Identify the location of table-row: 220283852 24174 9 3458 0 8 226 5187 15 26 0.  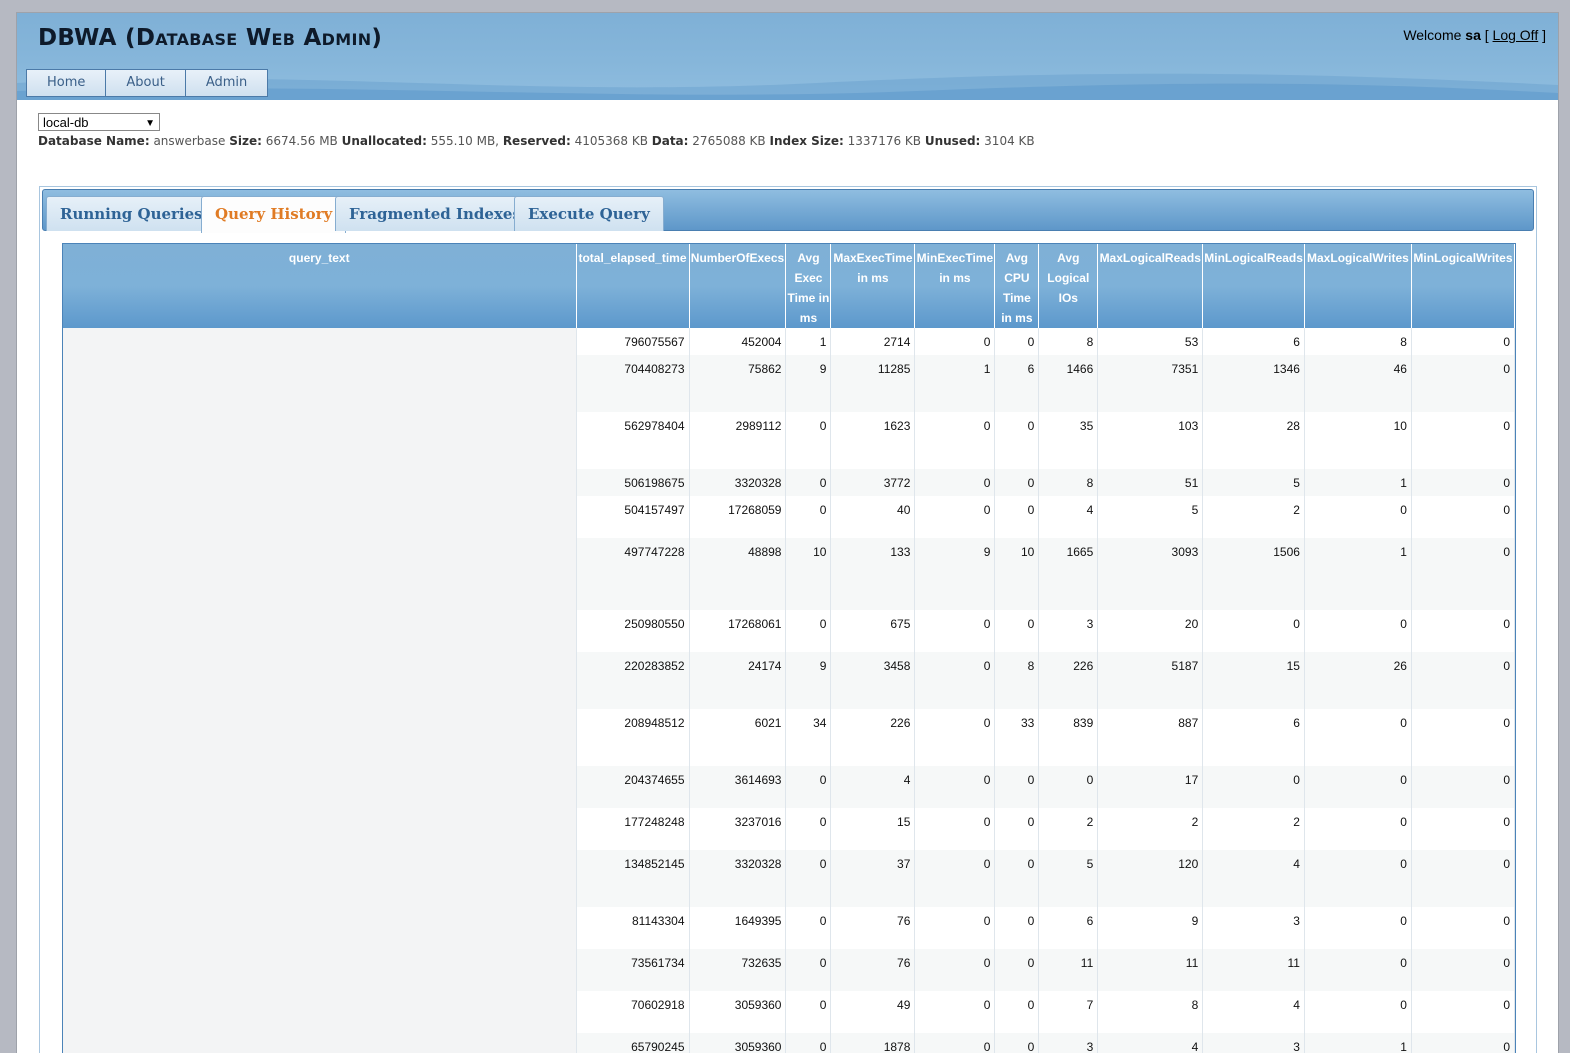
(789, 680).